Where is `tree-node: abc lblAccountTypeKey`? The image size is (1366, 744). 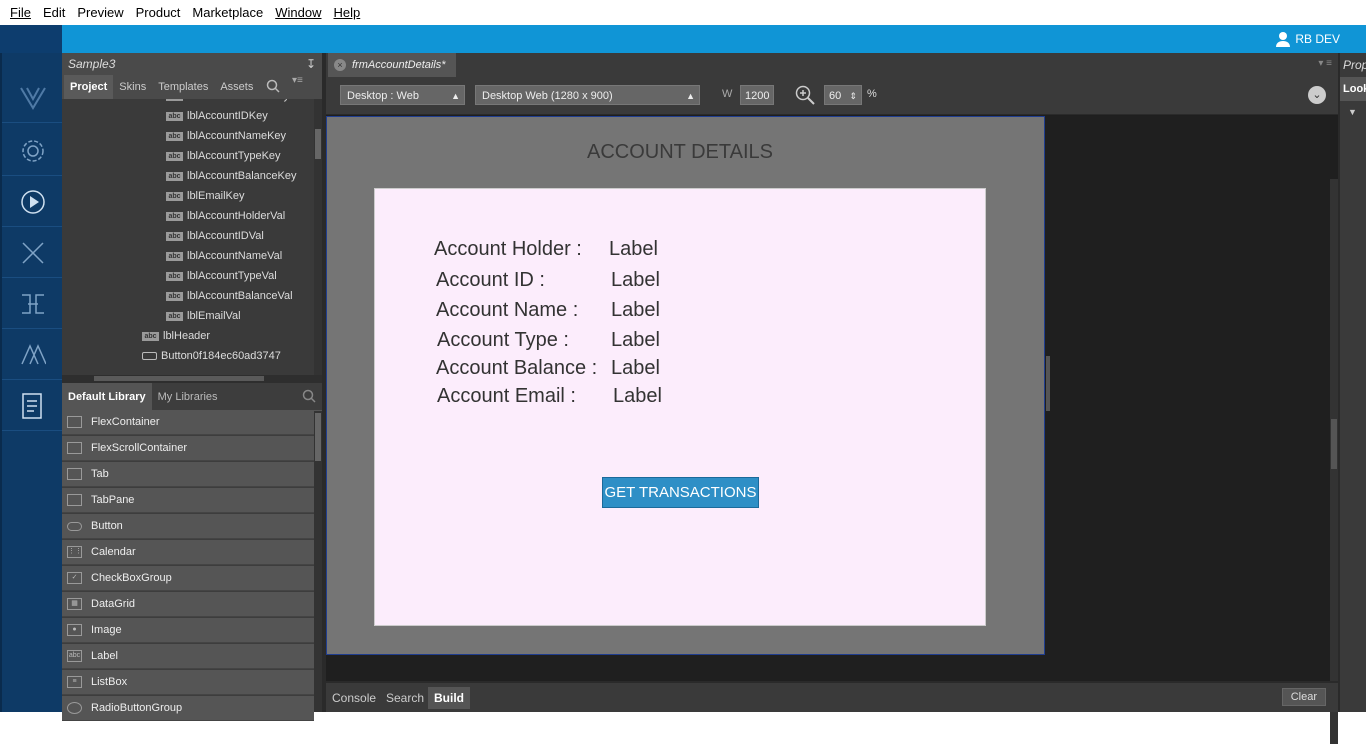 tree-node: abc lblAccountTypeKey is located at coordinates (223, 156).